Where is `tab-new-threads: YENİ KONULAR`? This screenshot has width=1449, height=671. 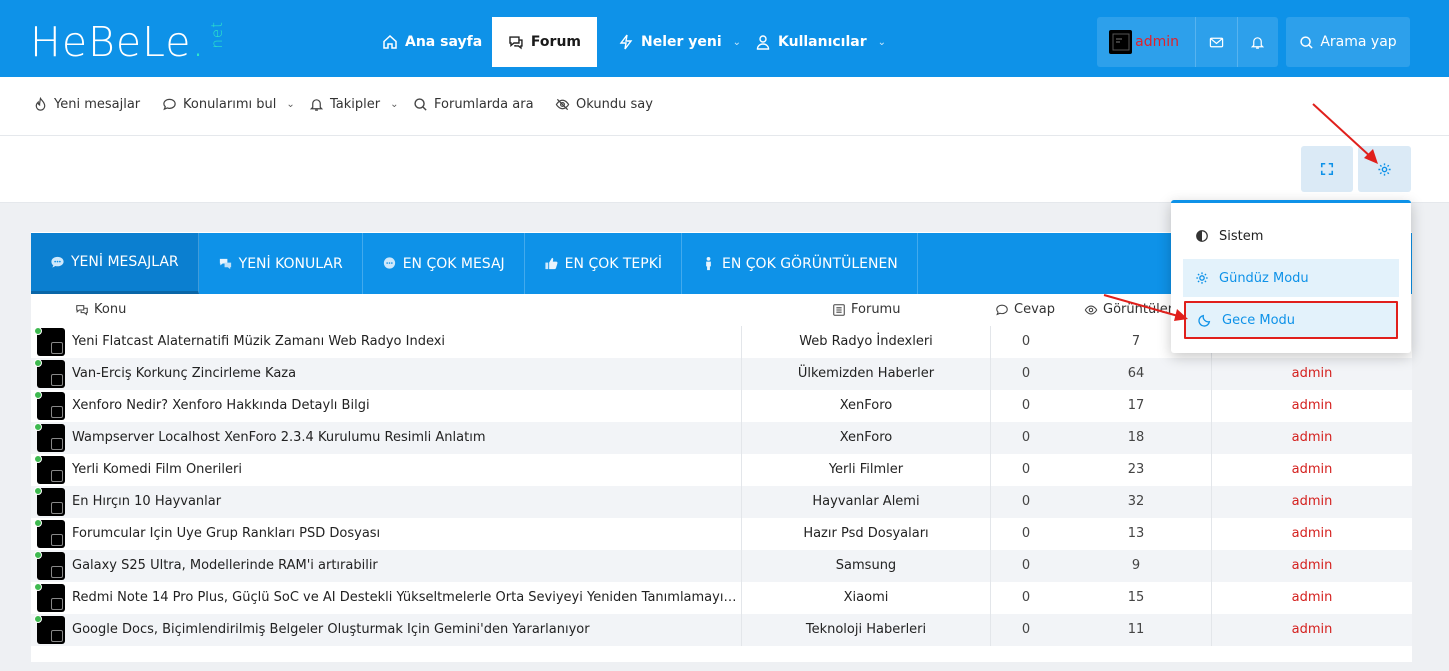 tab-new-threads: YENİ KONULAR is located at coordinates (281, 263).